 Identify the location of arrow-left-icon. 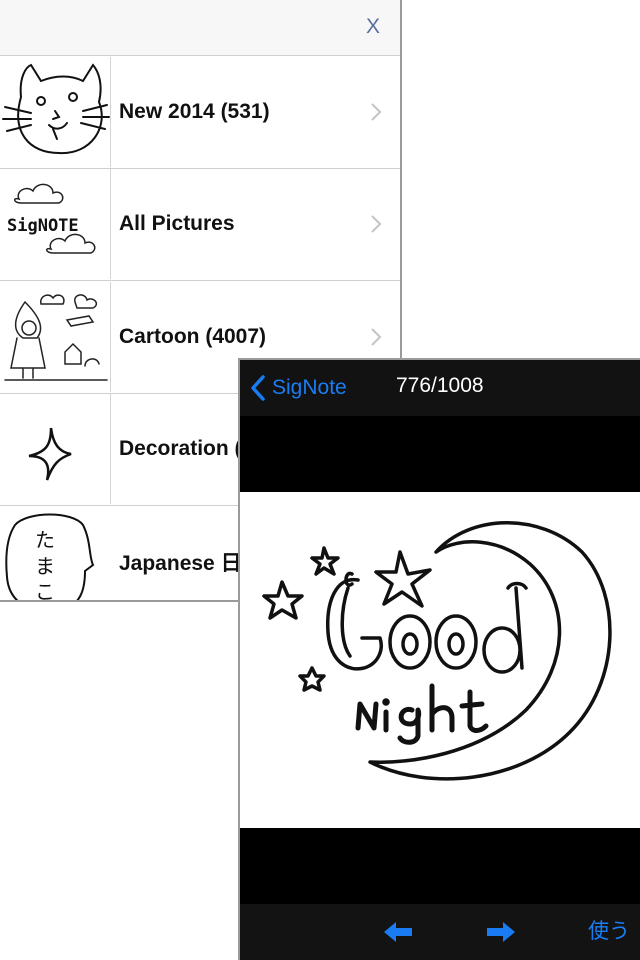
(398, 932).